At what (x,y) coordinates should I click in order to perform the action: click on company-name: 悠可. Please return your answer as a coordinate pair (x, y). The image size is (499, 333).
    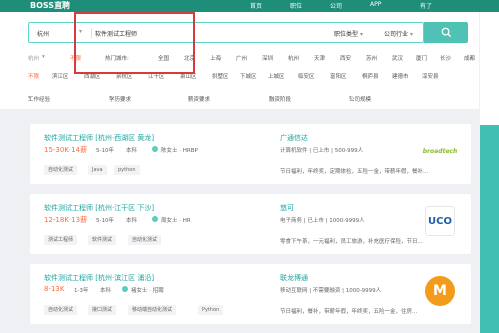
    Looking at the image, I should click on (287, 208).